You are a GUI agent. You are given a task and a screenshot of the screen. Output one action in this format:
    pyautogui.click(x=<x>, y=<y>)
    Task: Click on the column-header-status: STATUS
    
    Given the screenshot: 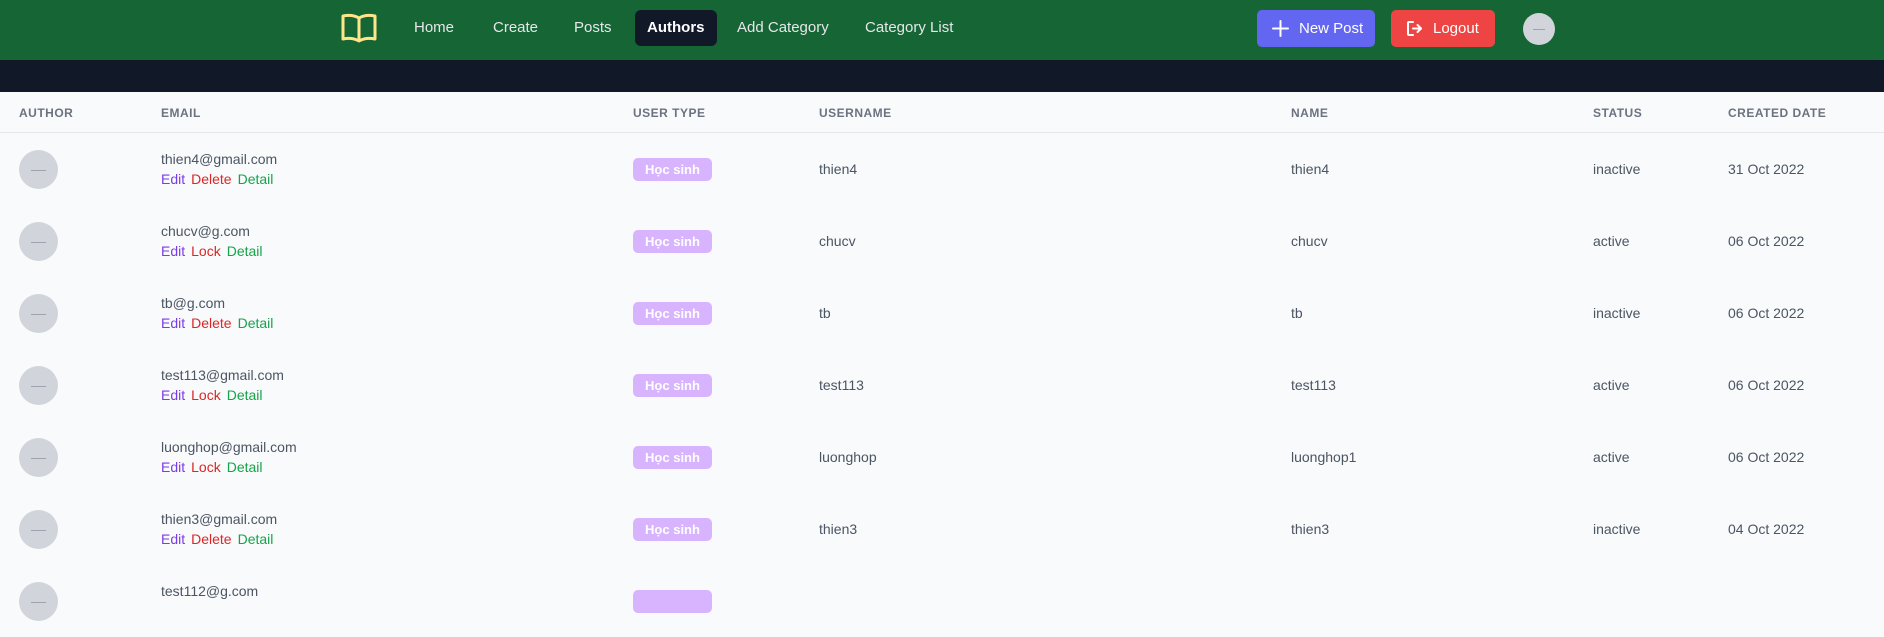 What is the action you would take?
    pyautogui.click(x=1618, y=113)
    